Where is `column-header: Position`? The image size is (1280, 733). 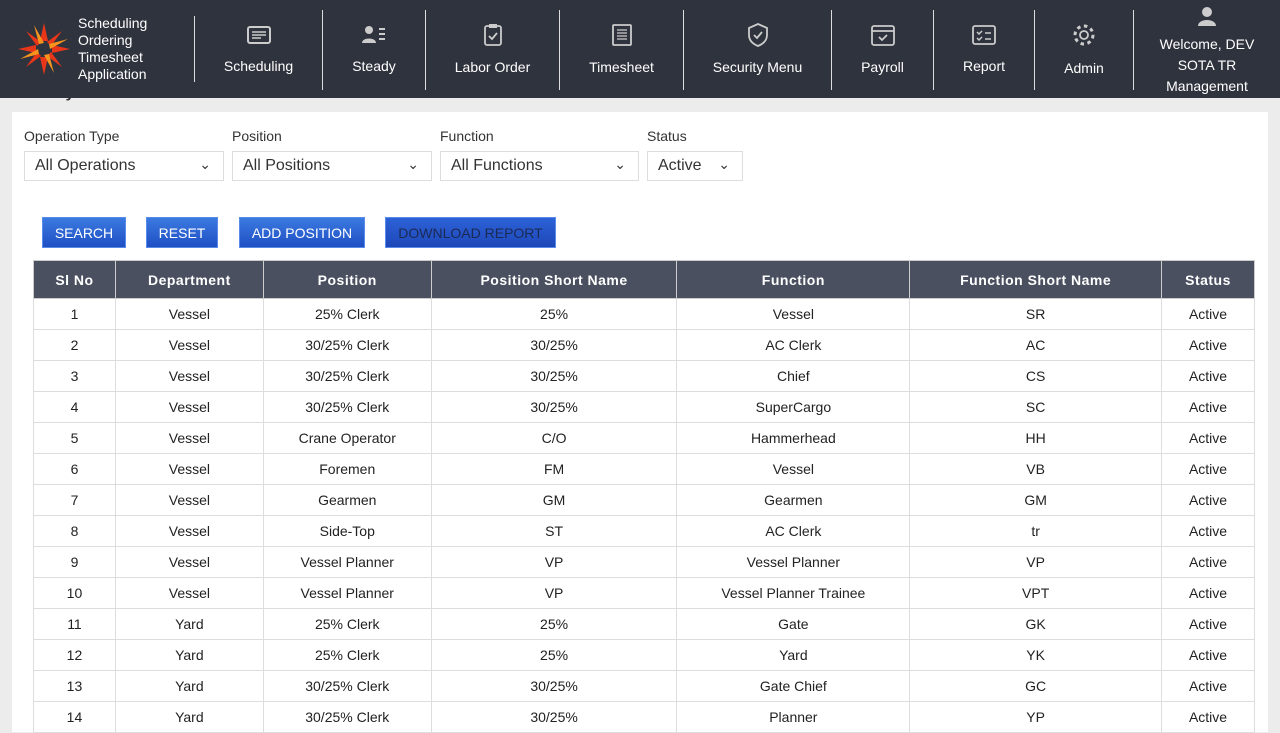
column-header: Position is located at coordinates (347, 279).